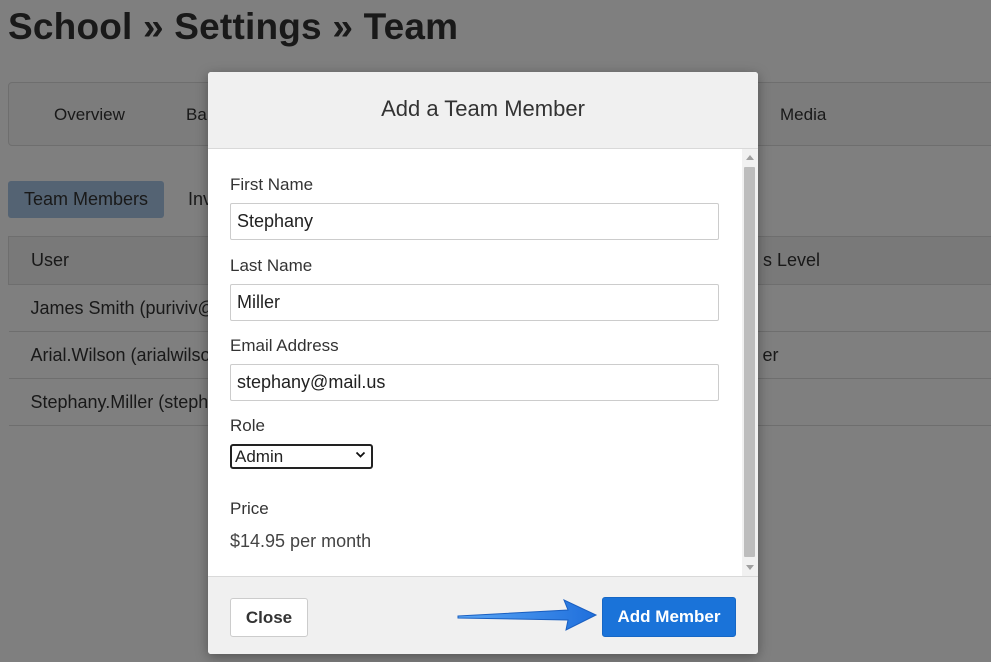 The width and height of the screenshot is (991, 662). What do you see at coordinates (750, 157) in the screenshot?
I see `scroll-up-arrow-icon` at bounding box center [750, 157].